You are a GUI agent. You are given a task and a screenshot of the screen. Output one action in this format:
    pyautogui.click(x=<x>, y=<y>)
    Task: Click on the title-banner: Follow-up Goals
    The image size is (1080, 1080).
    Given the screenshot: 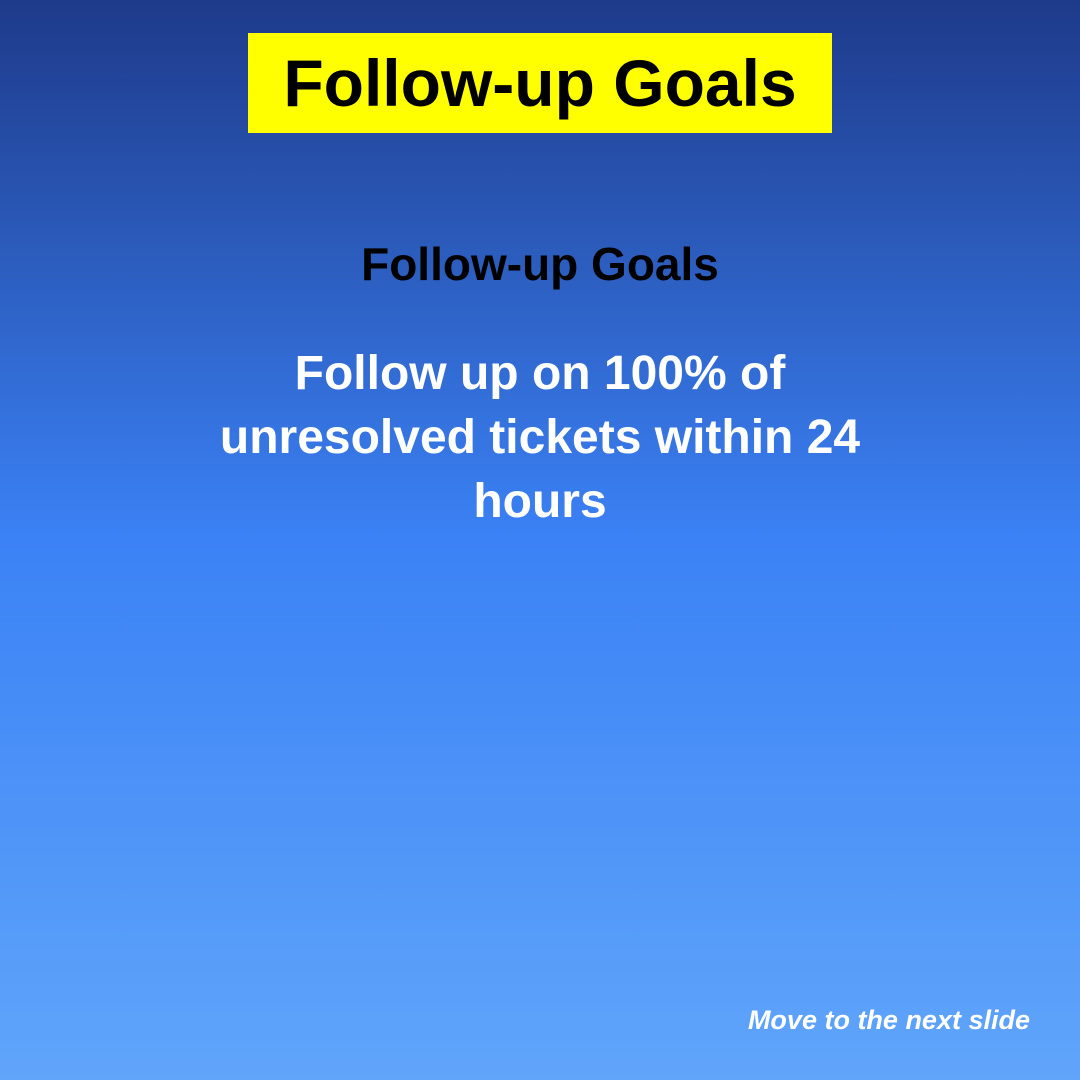 What is the action you would take?
    pyautogui.click(x=540, y=83)
    